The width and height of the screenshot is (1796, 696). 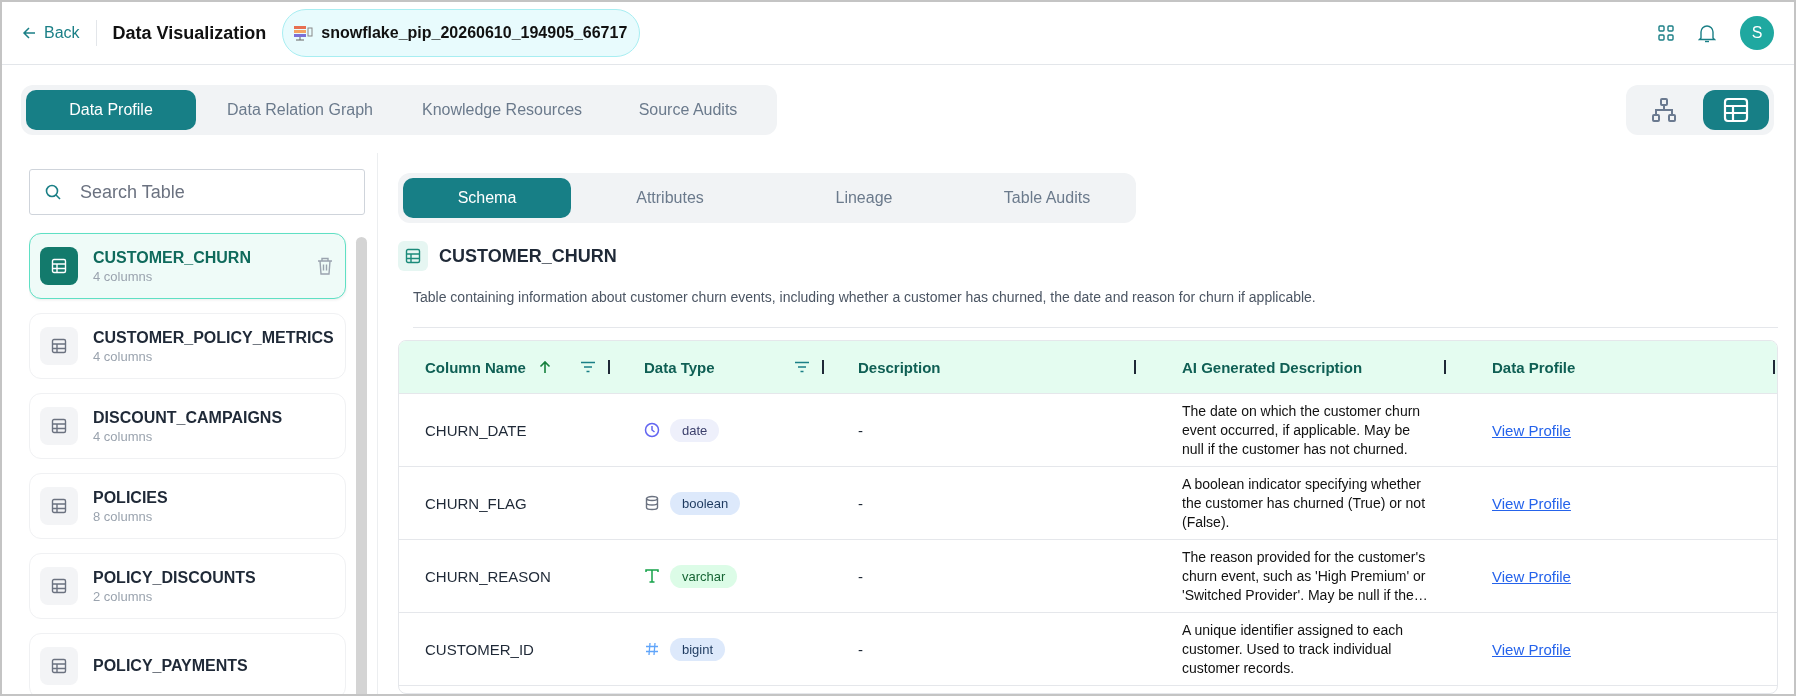 What do you see at coordinates (1707, 33) in the screenshot?
I see `bell-icon` at bounding box center [1707, 33].